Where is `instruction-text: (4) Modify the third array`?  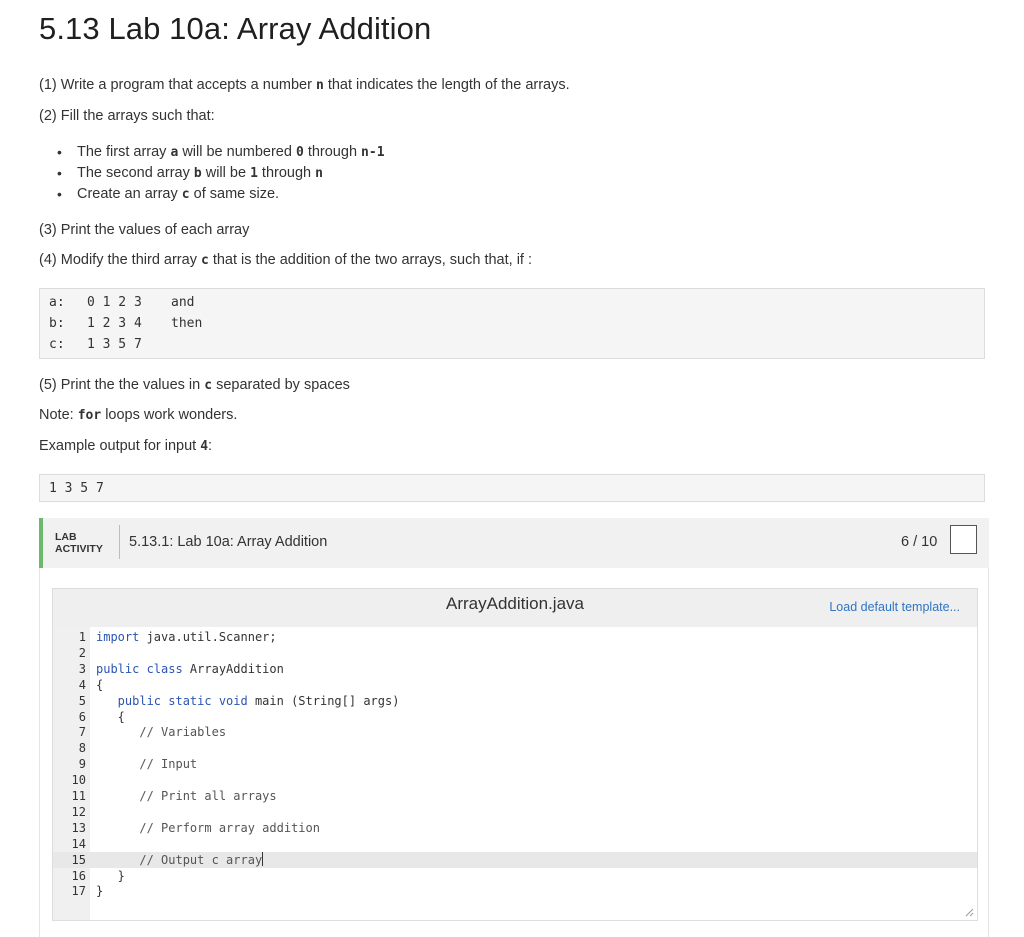 instruction-text: (4) Modify the third array is located at coordinates (120, 260).